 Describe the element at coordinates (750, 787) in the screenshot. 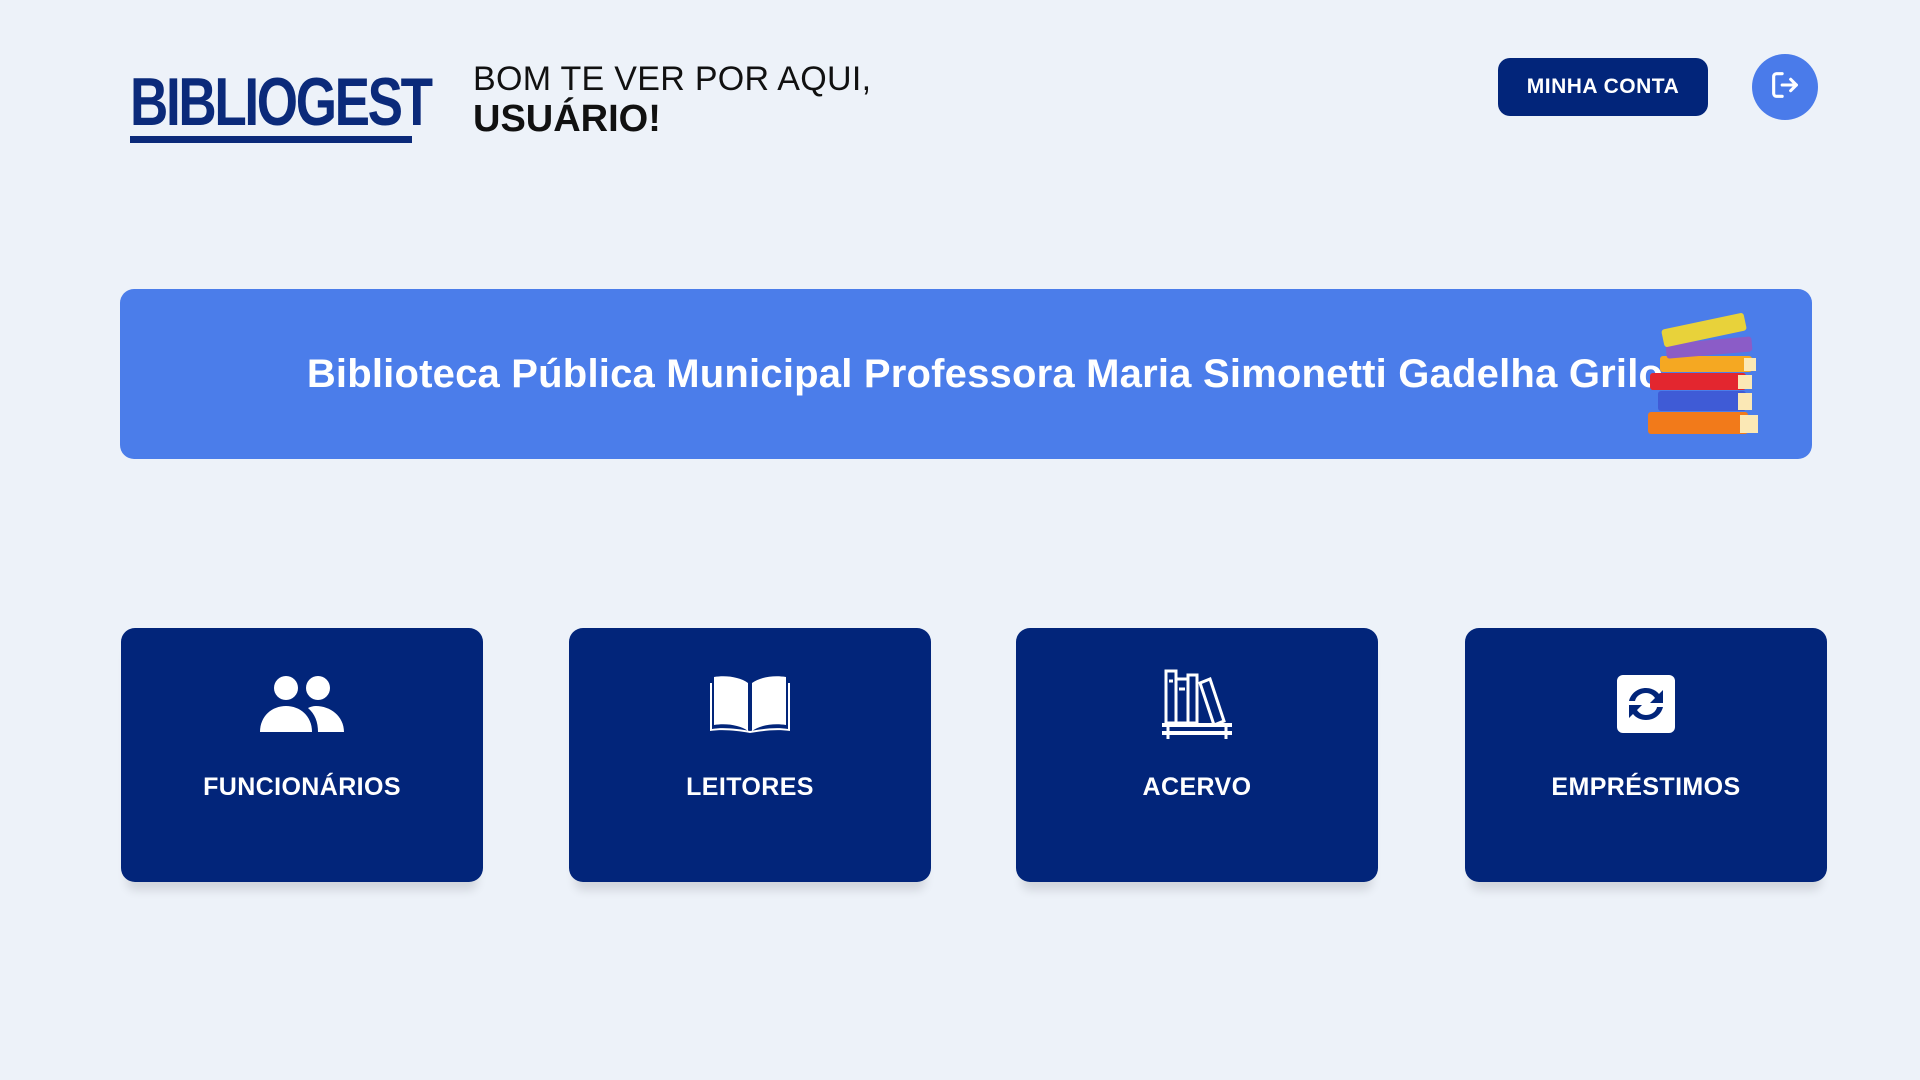

I see `menu-card-label: LEITORES` at that location.